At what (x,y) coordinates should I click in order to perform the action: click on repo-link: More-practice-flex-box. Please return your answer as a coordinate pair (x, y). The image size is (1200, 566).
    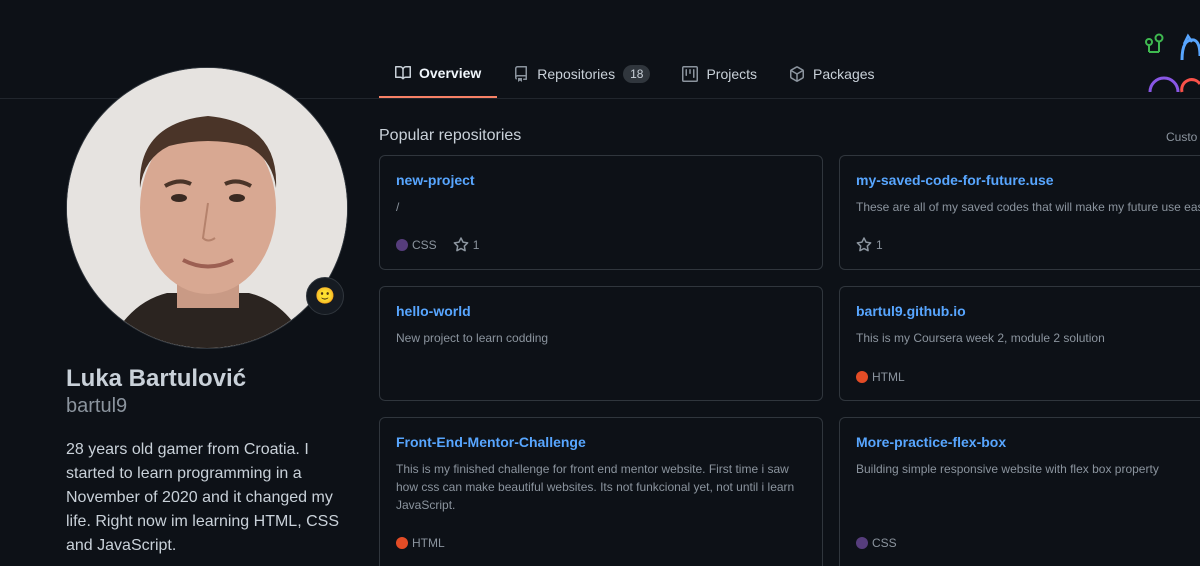
    Looking at the image, I should click on (1020, 442).